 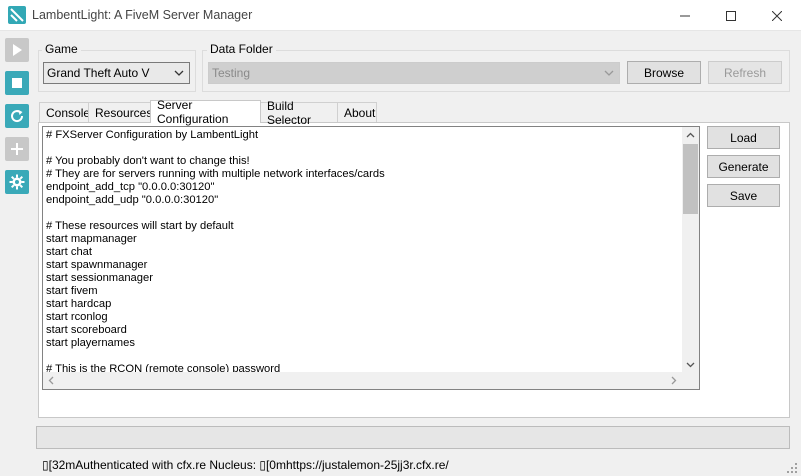 What do you see at coordinates (205, 112) in the screenshot?
I see `tab-server-configuration: Server Configuration` at bounding box center [205, 112].